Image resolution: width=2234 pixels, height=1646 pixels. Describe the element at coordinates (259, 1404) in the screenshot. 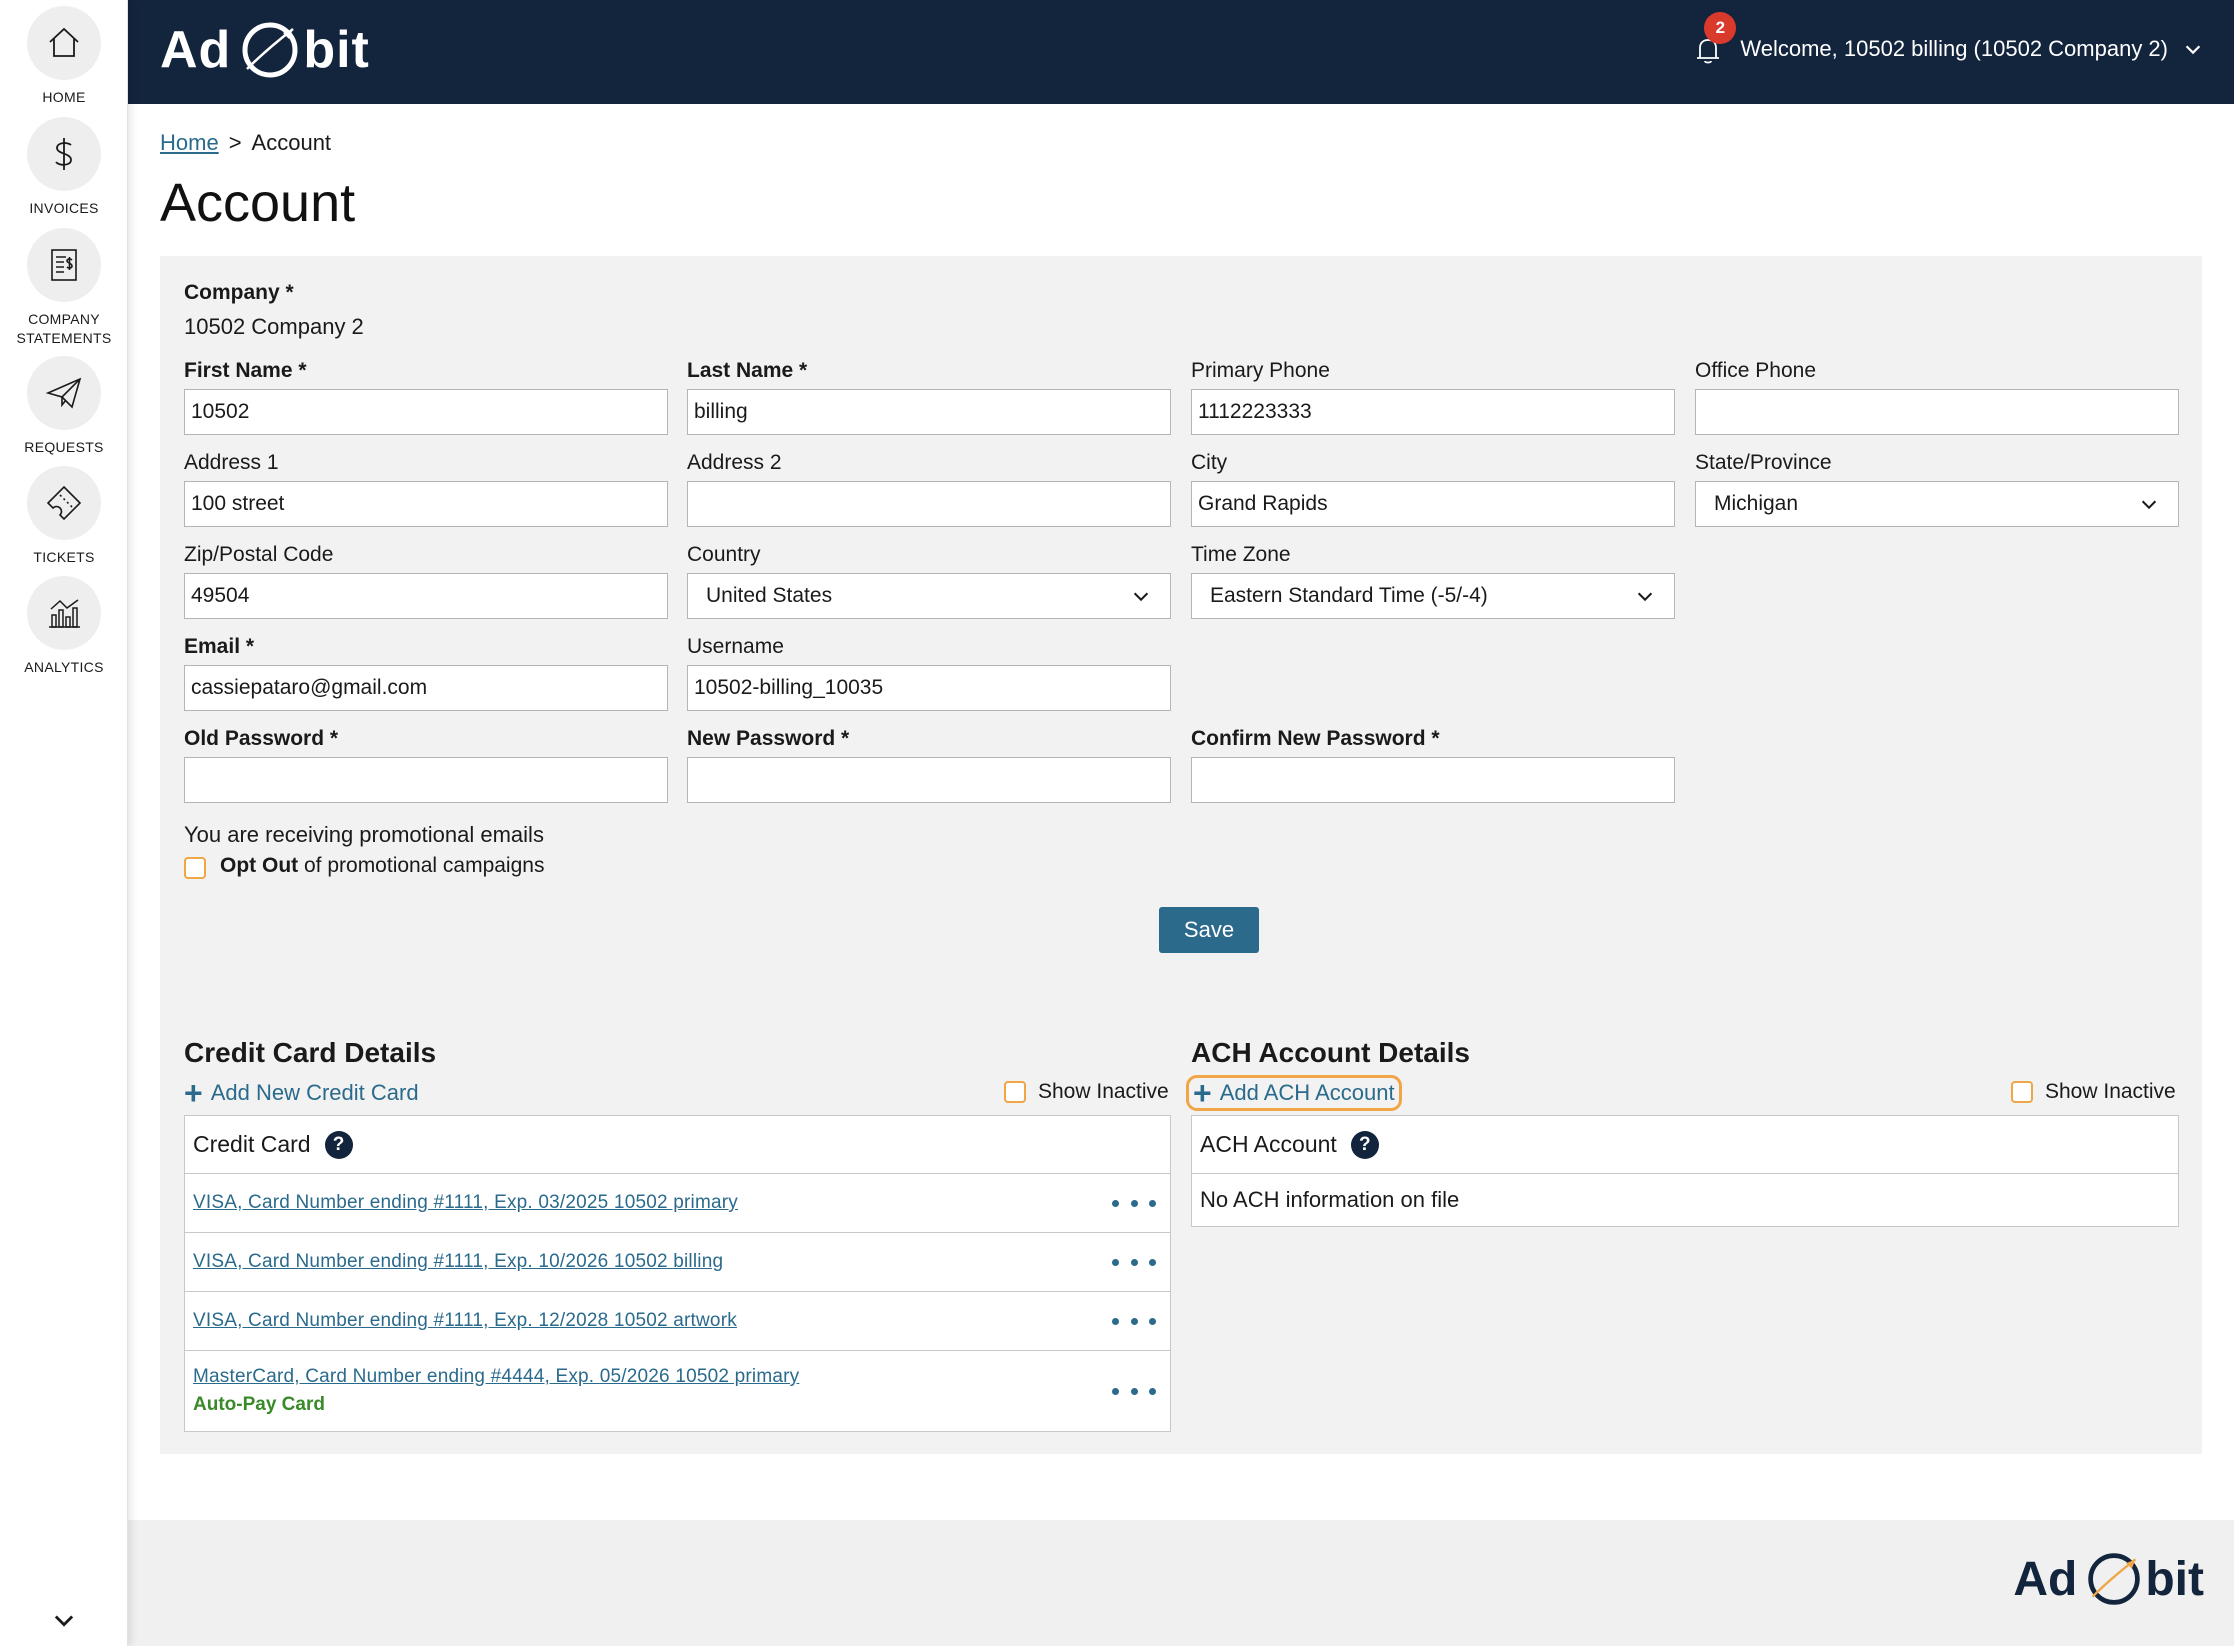

I see `autopay-badge: Auto-Pay Card` at that location.